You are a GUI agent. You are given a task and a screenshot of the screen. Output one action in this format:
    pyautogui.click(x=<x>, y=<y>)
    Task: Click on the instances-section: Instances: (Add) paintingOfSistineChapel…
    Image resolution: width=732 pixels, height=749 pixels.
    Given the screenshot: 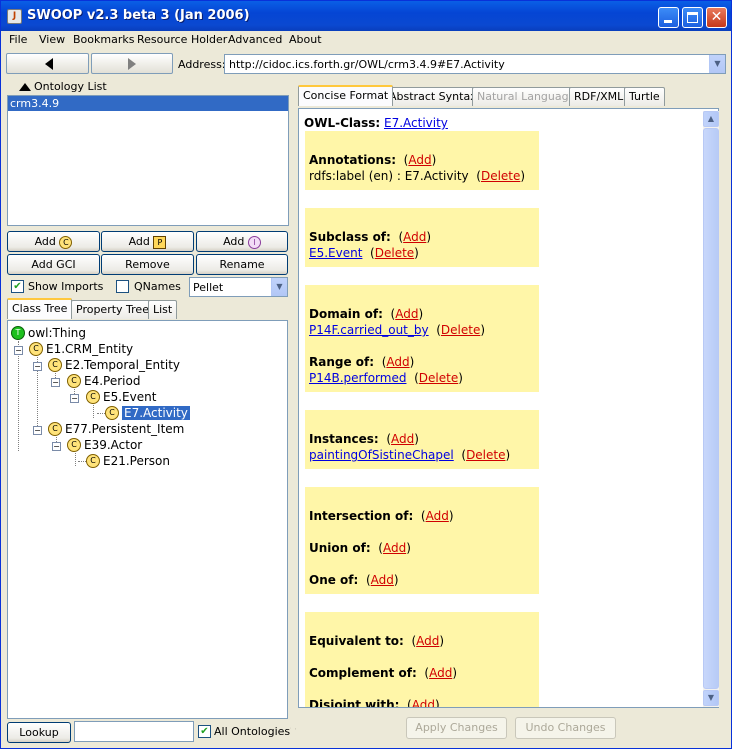 What is the action you would take?
    pyautogui.click(x=422, y=439)
    